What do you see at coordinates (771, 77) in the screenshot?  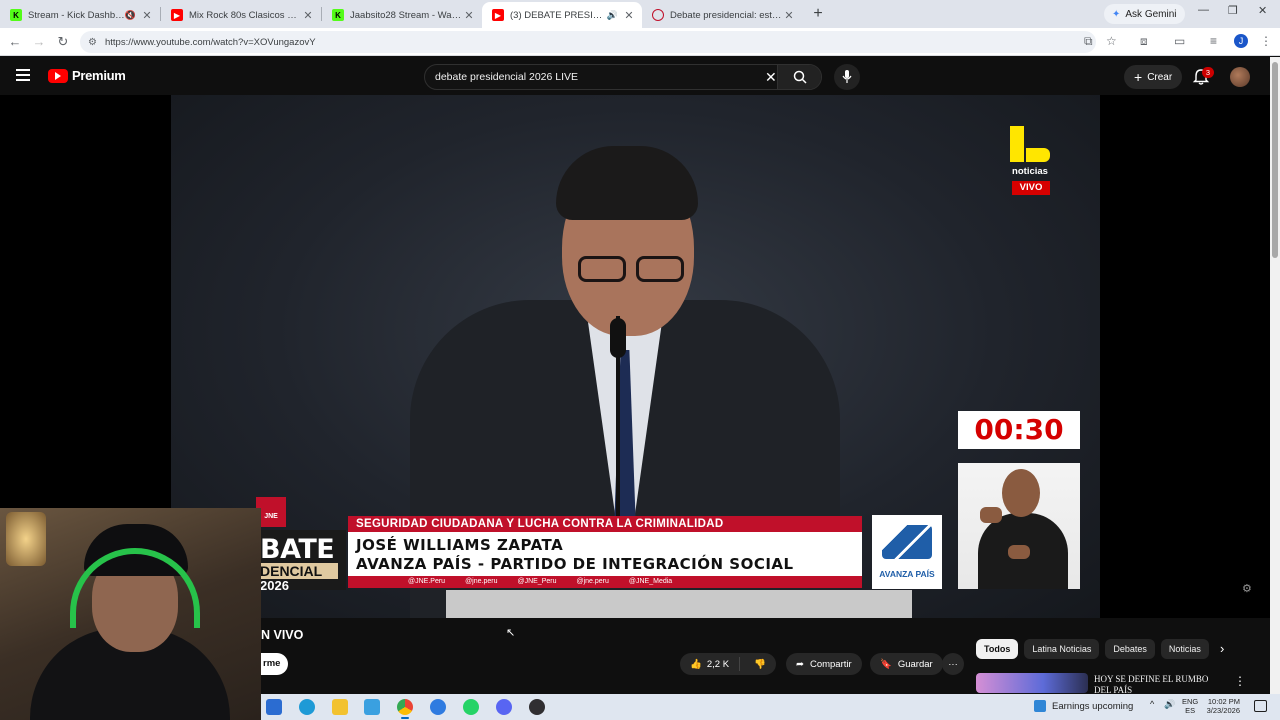 I see `clear-search-icon: ✕` at bounding box center [771, 77].